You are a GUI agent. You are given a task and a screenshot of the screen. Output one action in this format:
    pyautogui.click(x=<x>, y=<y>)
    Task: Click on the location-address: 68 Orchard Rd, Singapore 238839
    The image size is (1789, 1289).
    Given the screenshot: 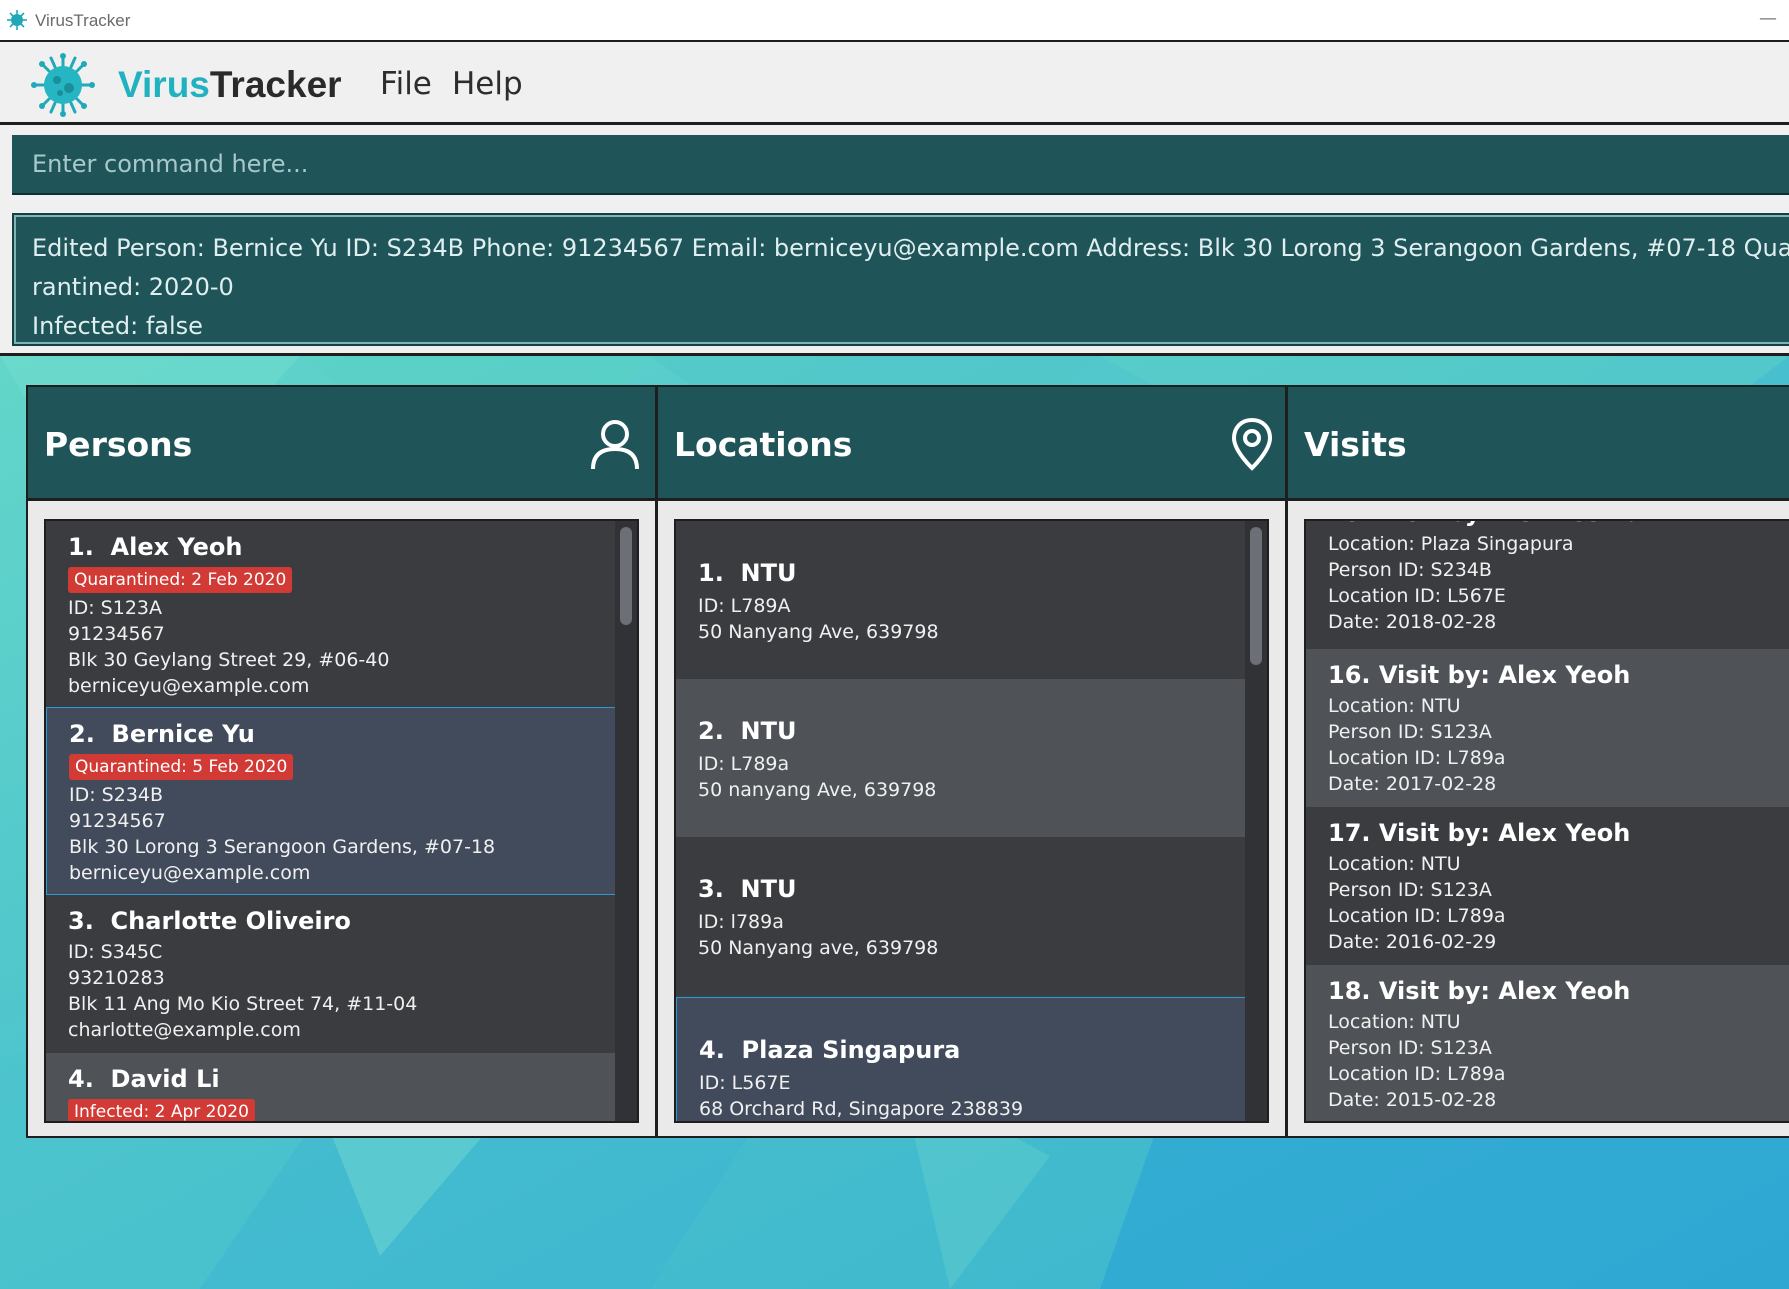 What is the action you would take?
    pyautogui.click(x=861, y=1109)
    